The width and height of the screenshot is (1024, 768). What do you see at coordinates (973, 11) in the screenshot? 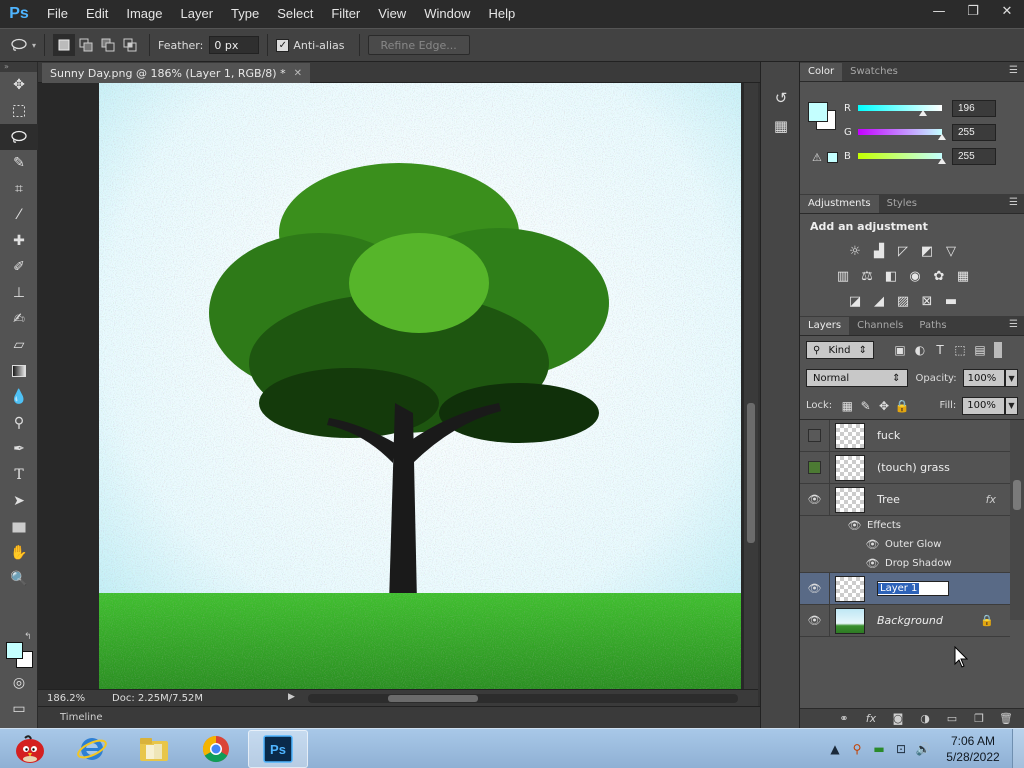
I see `restore-button: ❐` at bounding box center [973, 11].